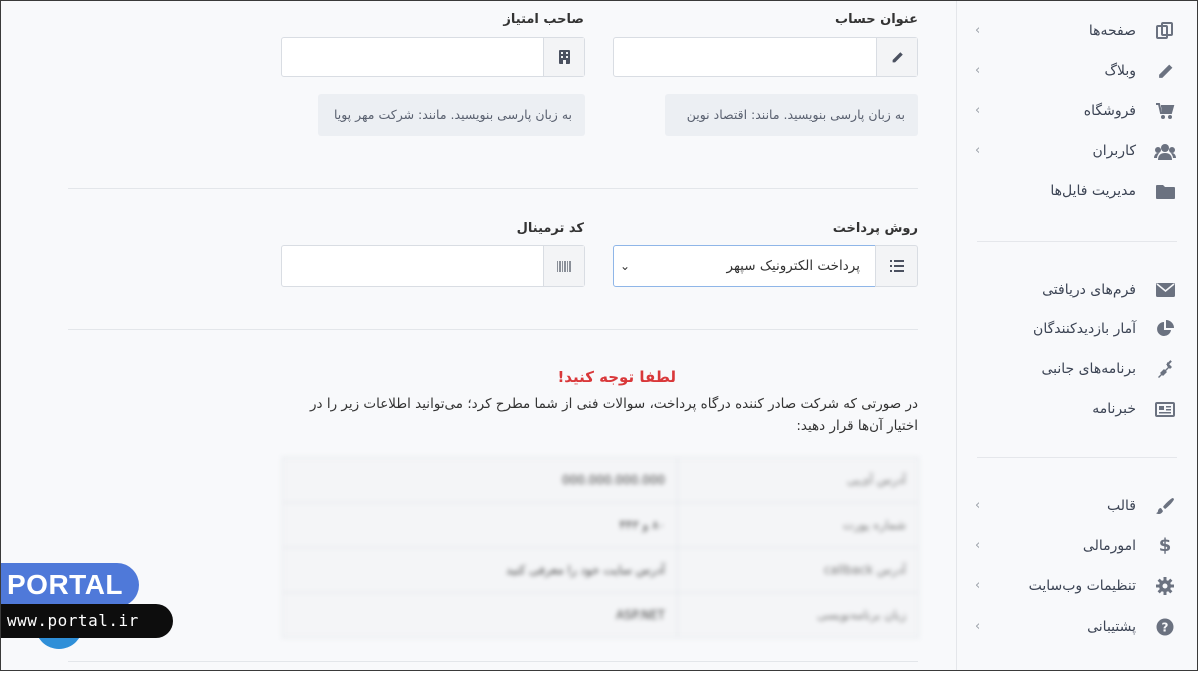 The width and height of the screenshot is (1200, 673). I want to click on question-icon: ?, so click(1165, 627).